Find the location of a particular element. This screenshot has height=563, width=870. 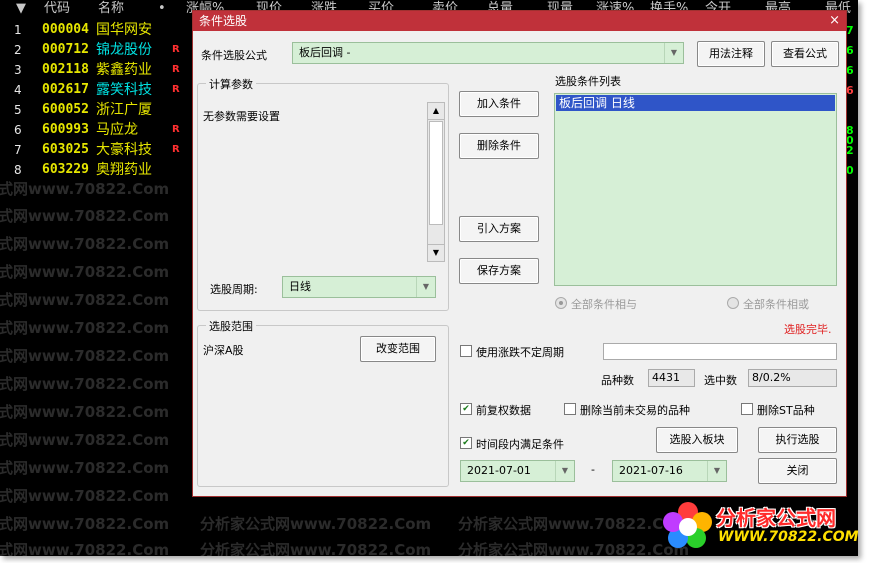

time-range-label: 时间段内满足条件 is located at coordinates (520, 444).